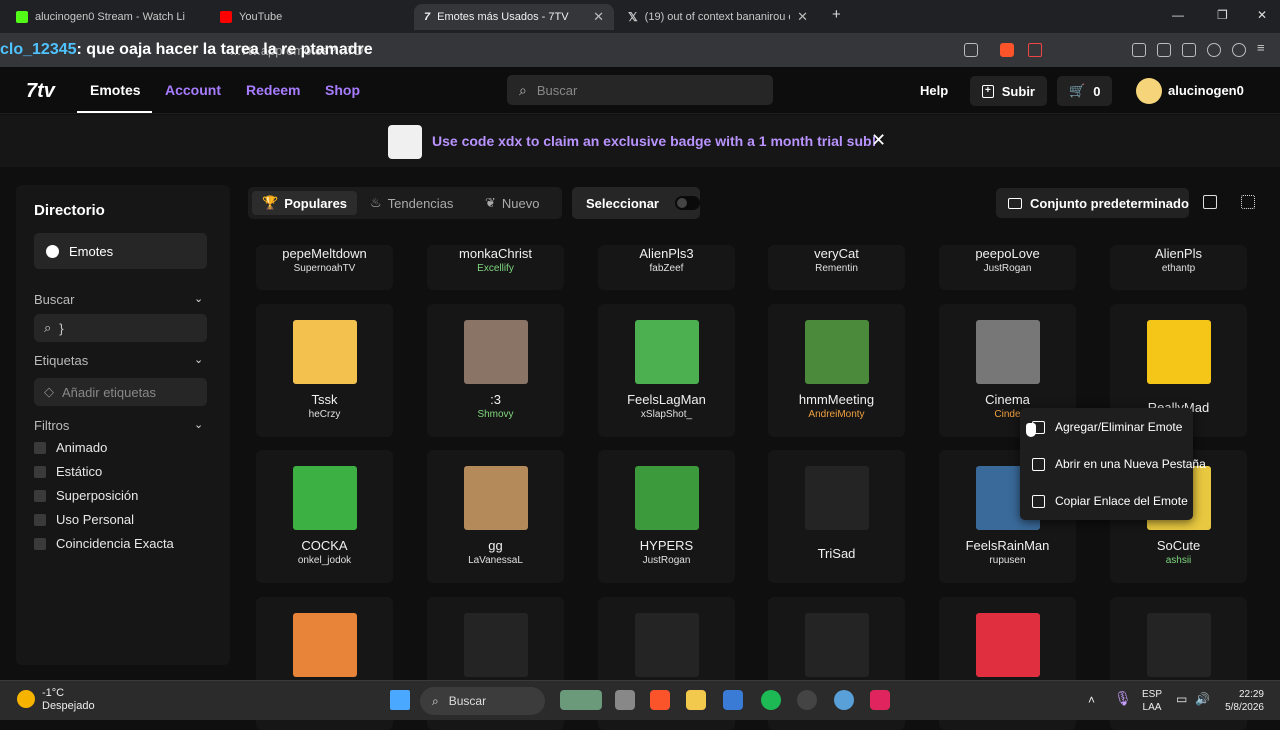 The image size is (1280, 730). What do you see at coordinates (733, 700) in the screenshot?
I see `store-icon` at bounding box center [733, 700].